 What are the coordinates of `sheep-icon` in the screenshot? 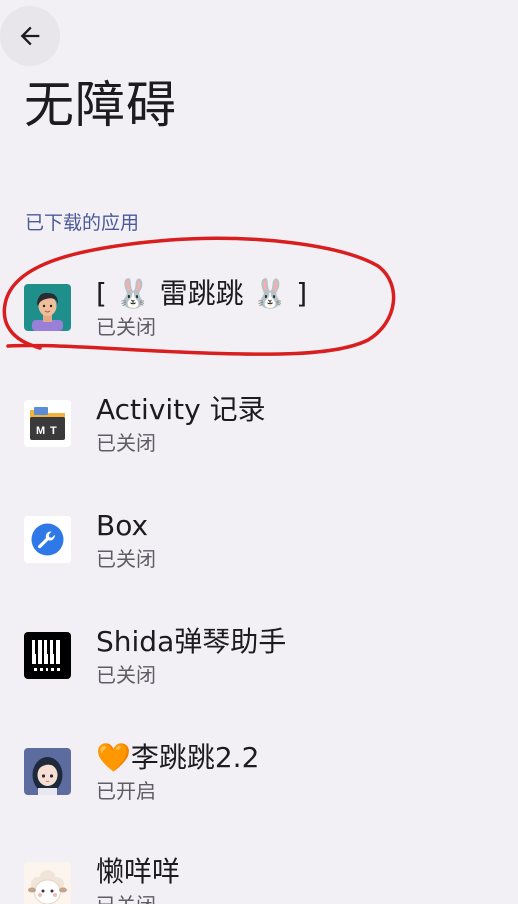 It's located at (47, 883).